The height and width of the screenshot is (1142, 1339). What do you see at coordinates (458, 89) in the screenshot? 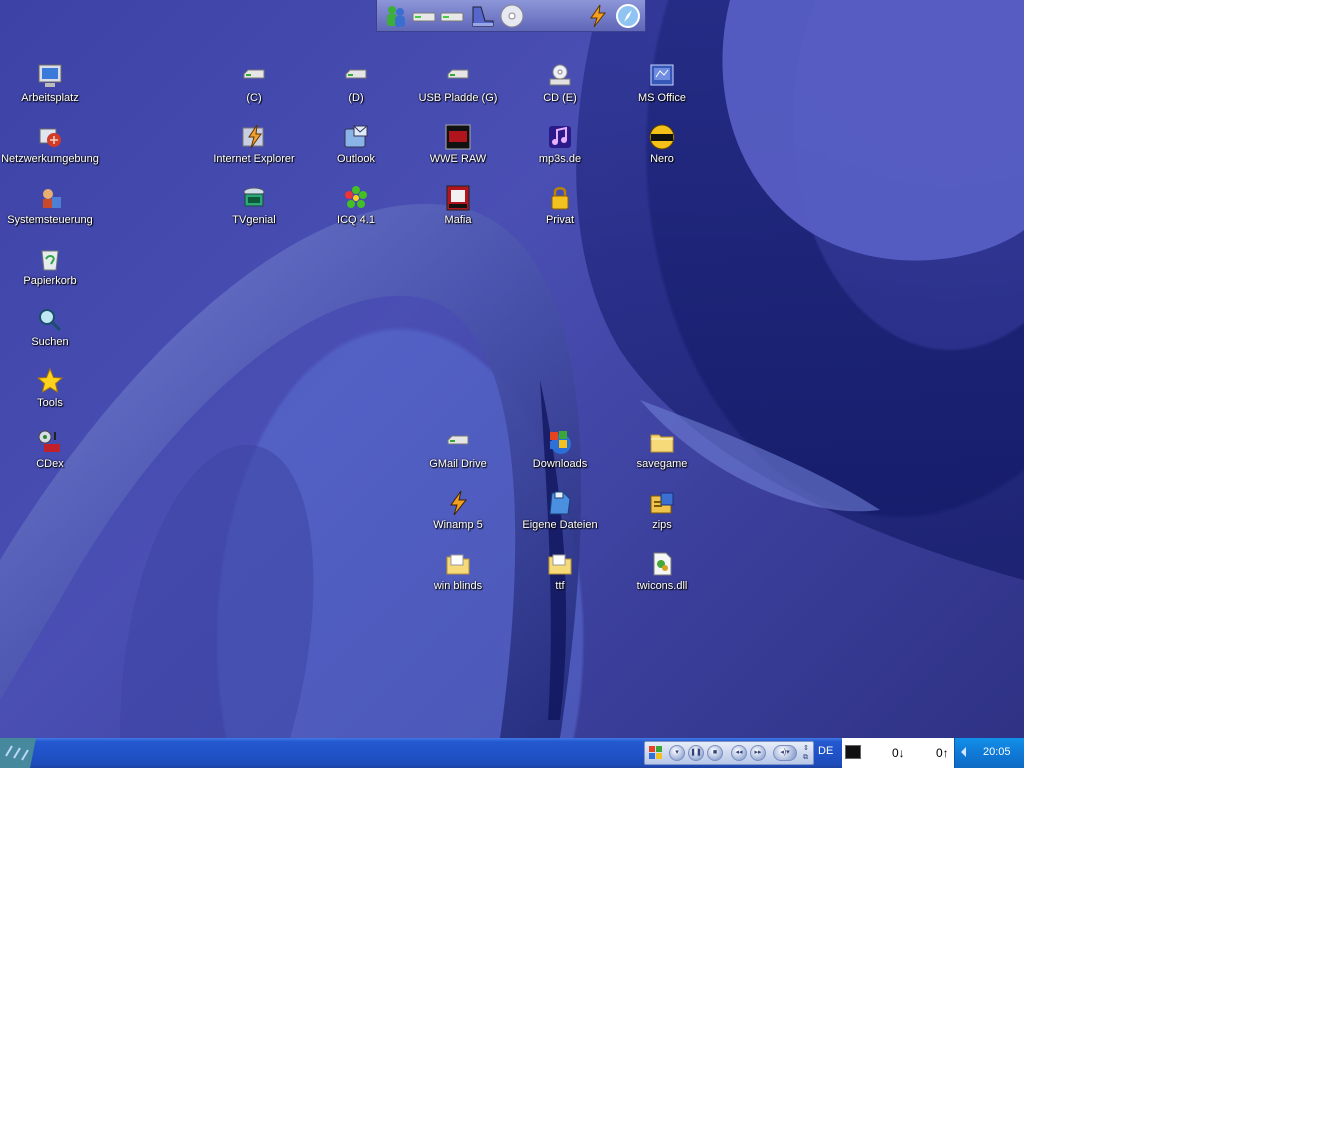
I see `desktop-icon-usb-drive: USB Pladde (G)` at bounding box center [458, 89].